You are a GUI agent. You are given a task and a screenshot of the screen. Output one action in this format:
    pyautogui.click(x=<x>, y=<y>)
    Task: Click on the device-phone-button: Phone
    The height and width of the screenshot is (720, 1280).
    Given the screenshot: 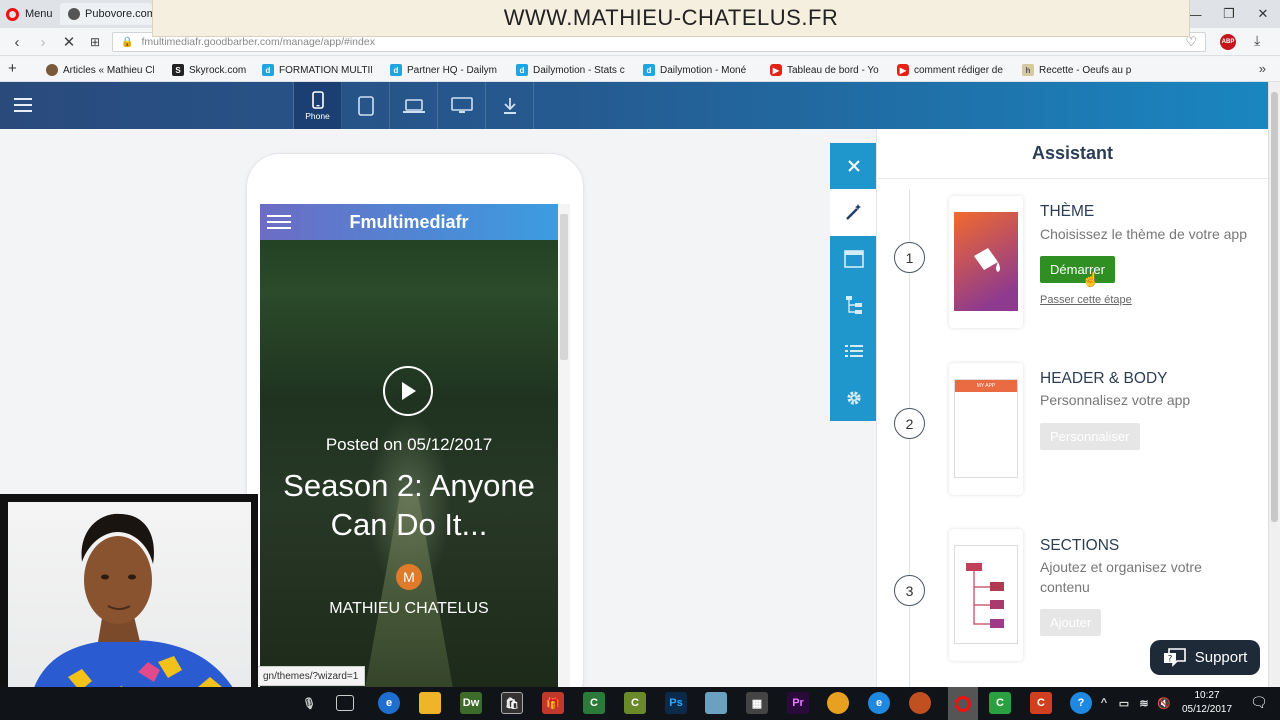 What is the action you would take?
    pyautogui.click(x=318, y=105)
    